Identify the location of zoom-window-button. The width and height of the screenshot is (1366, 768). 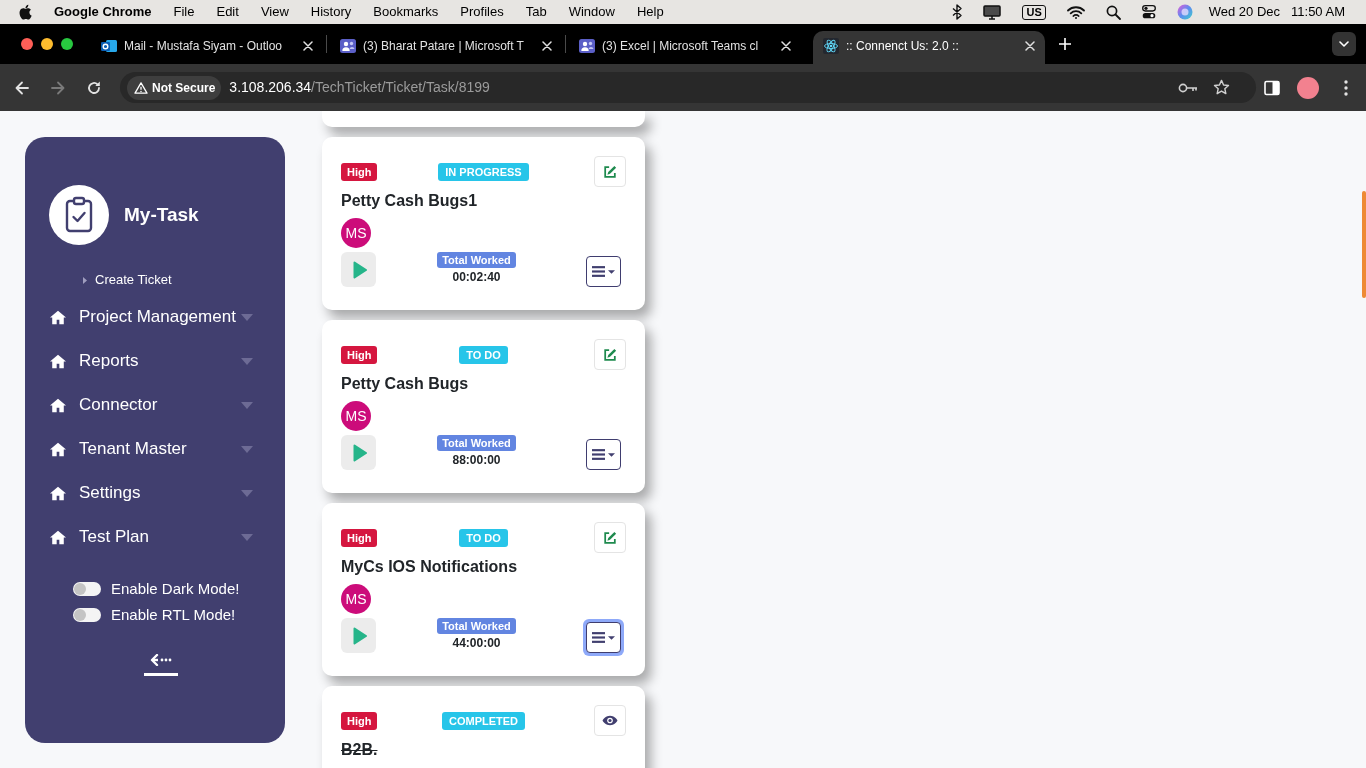
(67, 44).